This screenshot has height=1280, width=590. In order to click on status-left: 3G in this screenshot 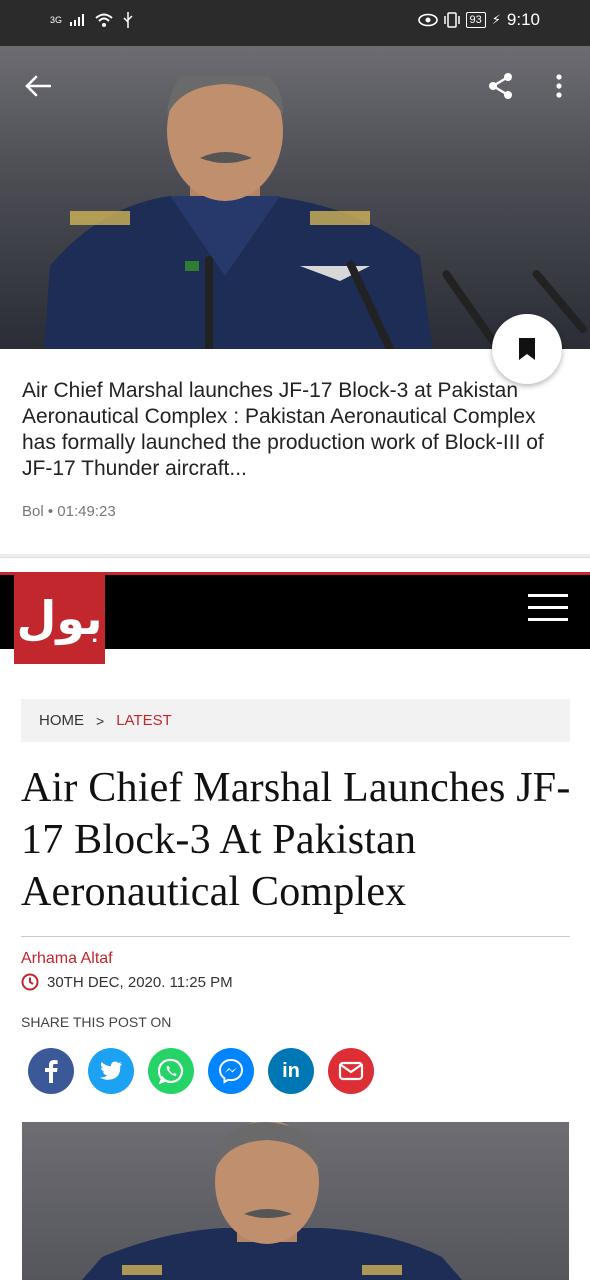, I will do `click(92, 20)`.